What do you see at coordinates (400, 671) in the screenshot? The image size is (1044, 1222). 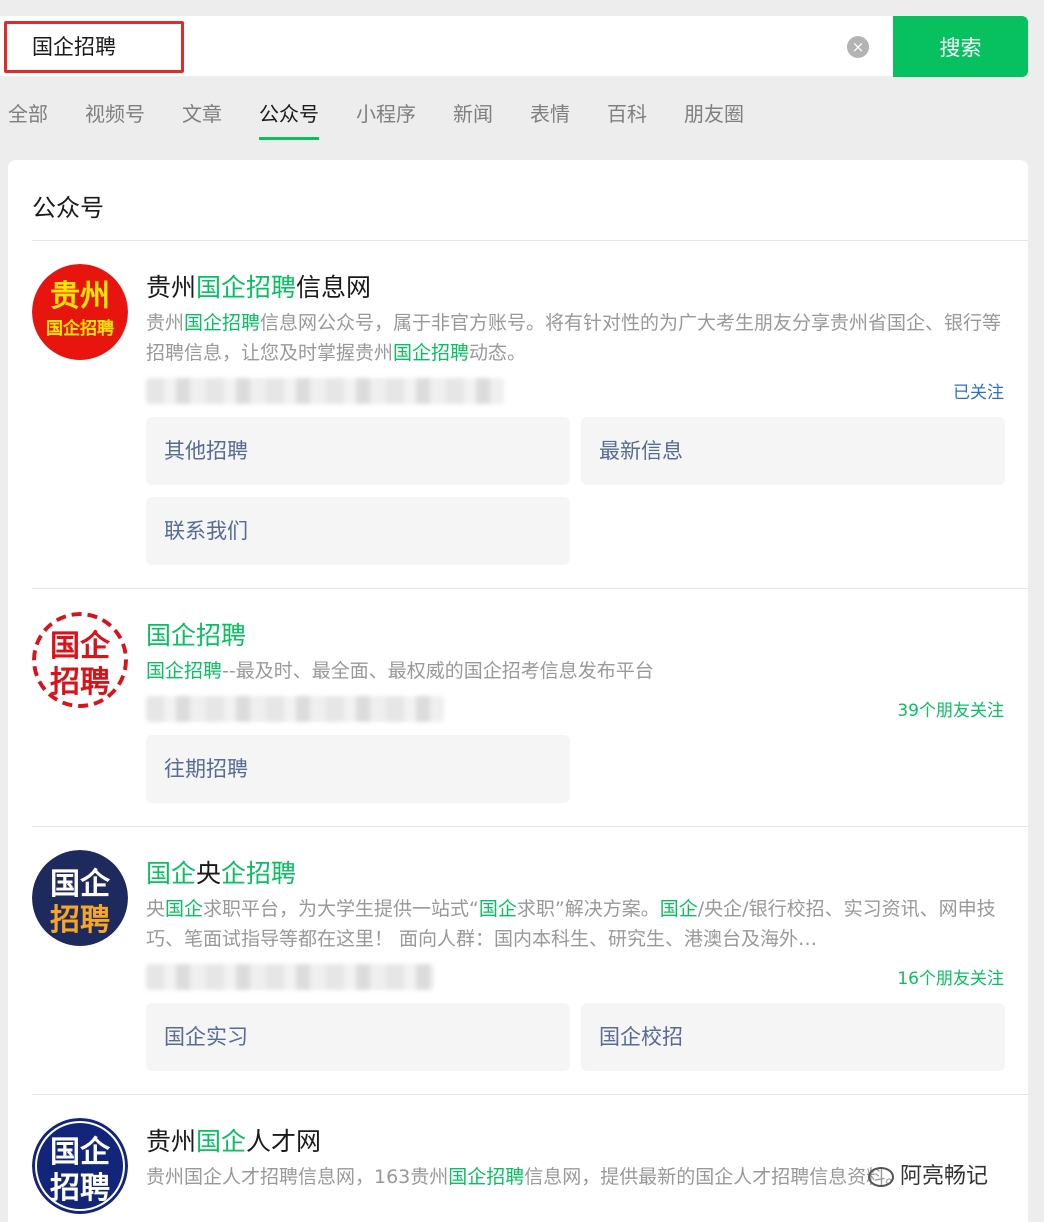 I see `account-description: 国企招聘--最及时、最全面、最权威的国企招考信息发布平台` at bounding box center [400, 671].